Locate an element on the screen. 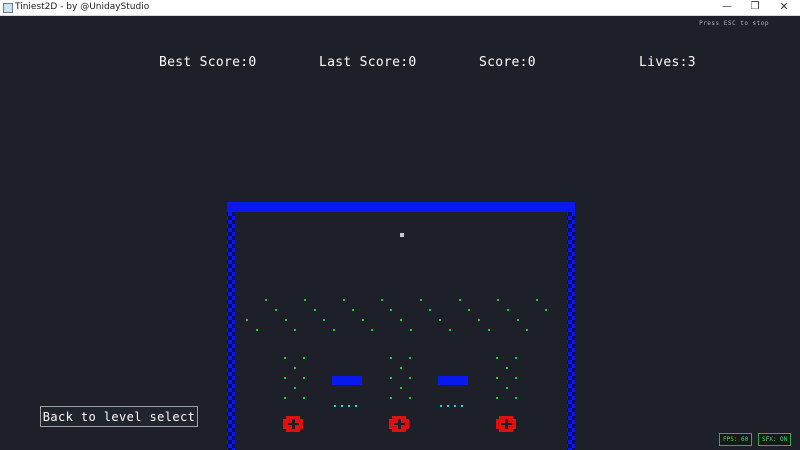 The image size is (800, 450). red-targets is located at coordinates (399, 424).